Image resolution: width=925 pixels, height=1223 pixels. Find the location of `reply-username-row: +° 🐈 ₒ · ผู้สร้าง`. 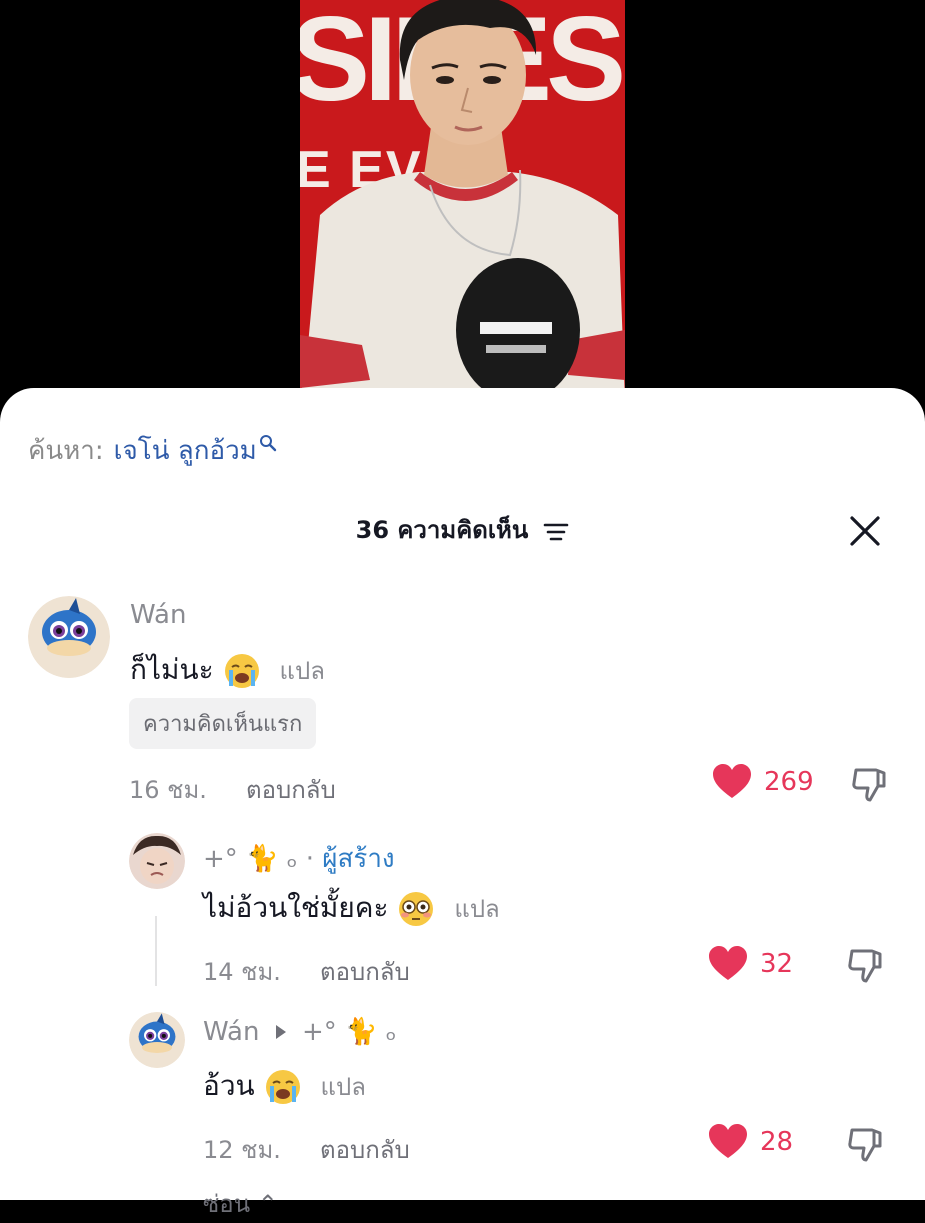

reply-username-row: +° 🐈 ₒ · ผู้สร้าง is located at coordinates (299, 858).